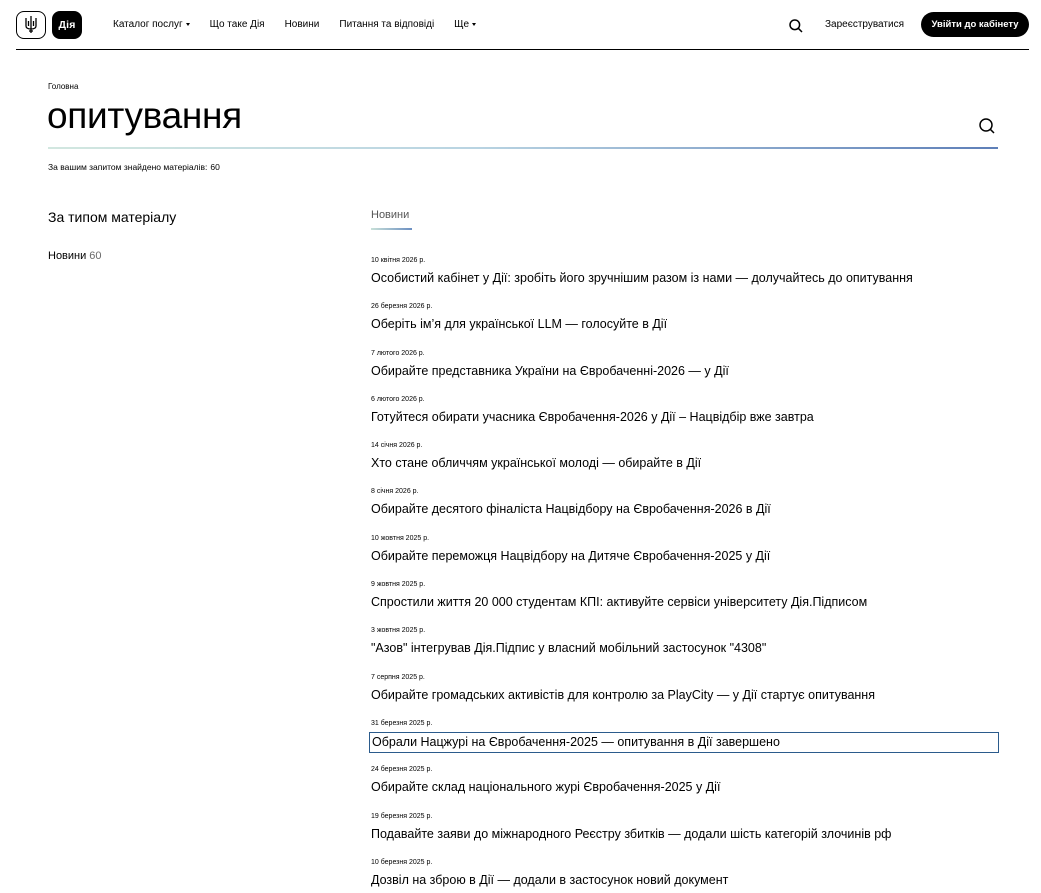 This screenshot has height=893, width=1041. Describe the element at coordinates (112, 217) in the screenshot. I see `filter-title: За типом матеріалу` at that location.